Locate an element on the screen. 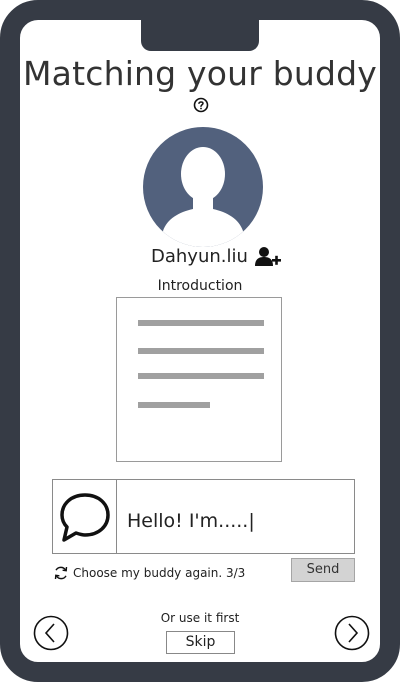  skip-button: Skip is located at coordinates (200, 642).